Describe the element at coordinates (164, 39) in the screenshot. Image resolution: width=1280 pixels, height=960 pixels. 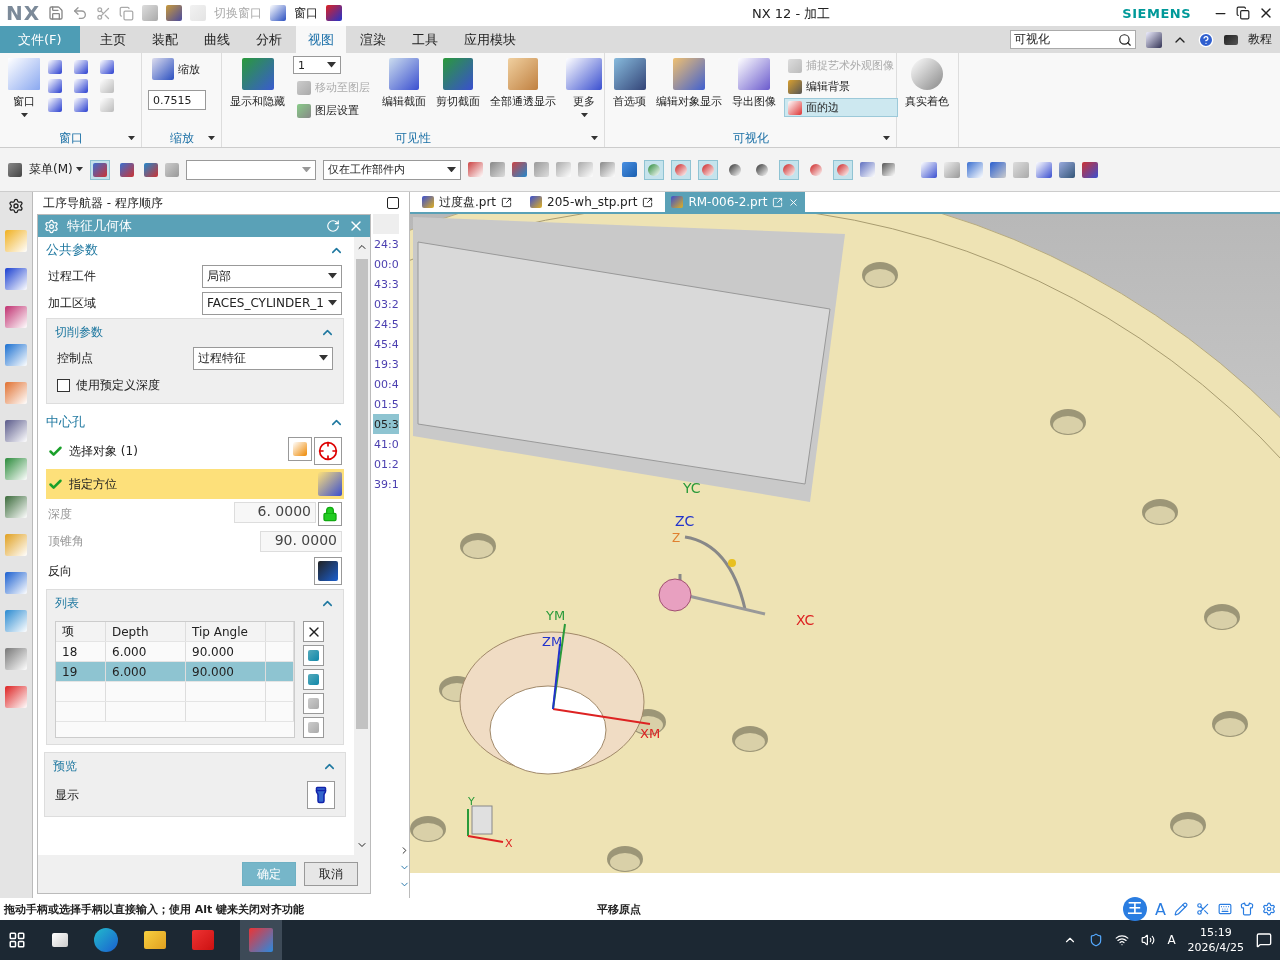
I see `ribbon-tab: 装配` at that location.